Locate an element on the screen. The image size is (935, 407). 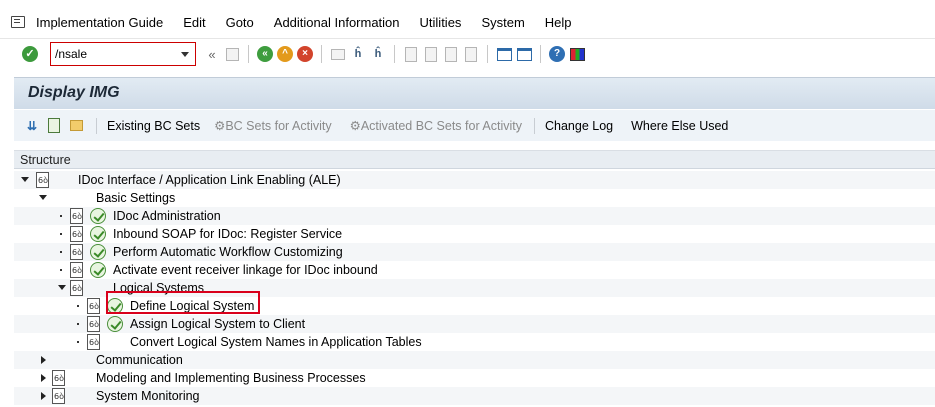
back-icon: « is located at coordinates (265, 54).